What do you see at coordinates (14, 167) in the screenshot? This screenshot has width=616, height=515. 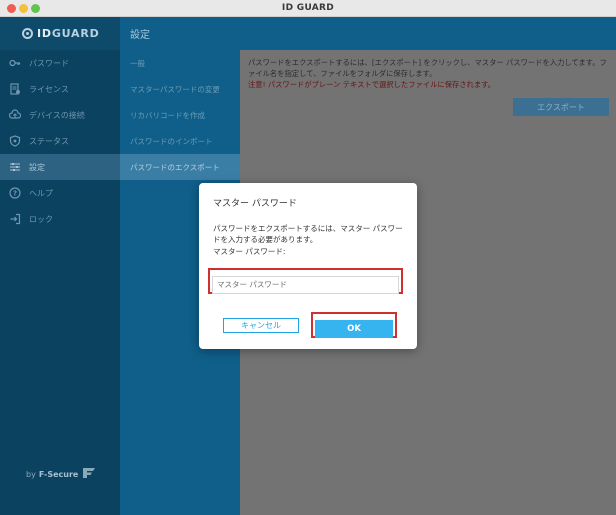 I see `sliders-icon` at bounding box center [14, 167].